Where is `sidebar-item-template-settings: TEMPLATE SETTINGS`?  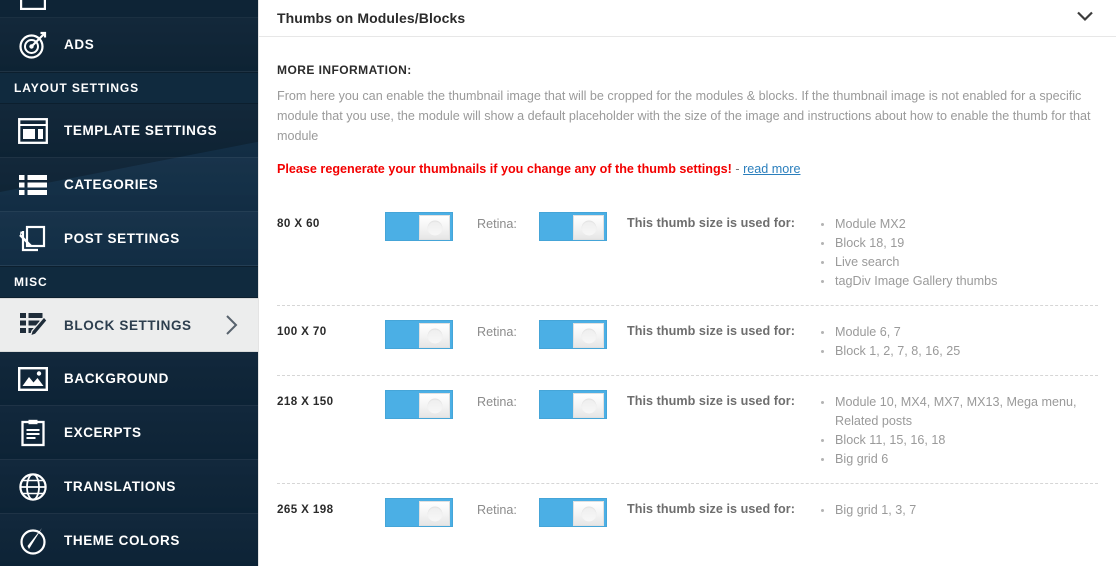 sidebar-item-template-settings: TEMPLATE SETTINGS is located at coordinates (129, 131).